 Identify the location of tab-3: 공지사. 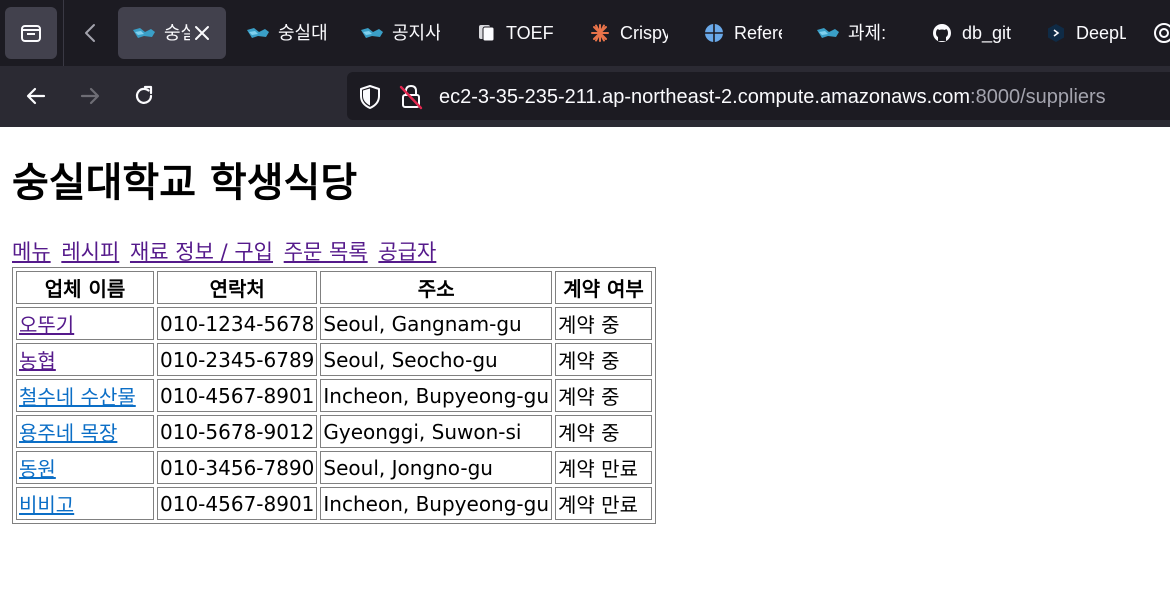
(400, 33).